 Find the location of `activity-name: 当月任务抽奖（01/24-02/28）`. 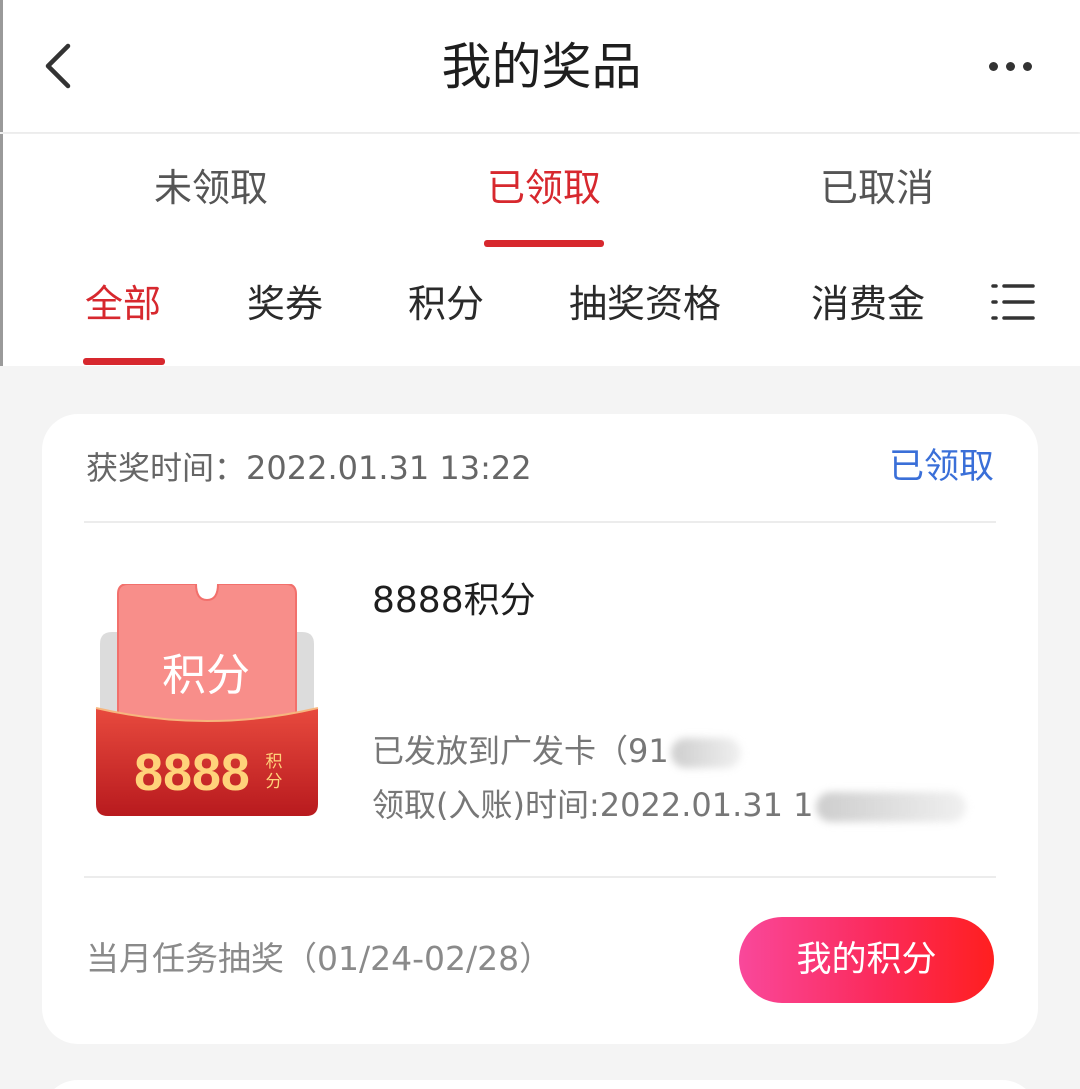

activity-name: 当月任务抽奖（01/24-02/28） is located at coordinates (319, 958).